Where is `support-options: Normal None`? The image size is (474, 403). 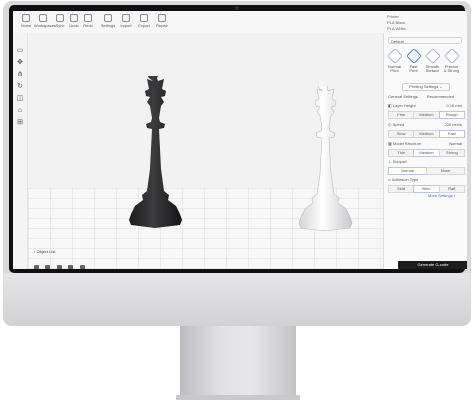
support-options: Normal None is located at coordinates (426, 171).